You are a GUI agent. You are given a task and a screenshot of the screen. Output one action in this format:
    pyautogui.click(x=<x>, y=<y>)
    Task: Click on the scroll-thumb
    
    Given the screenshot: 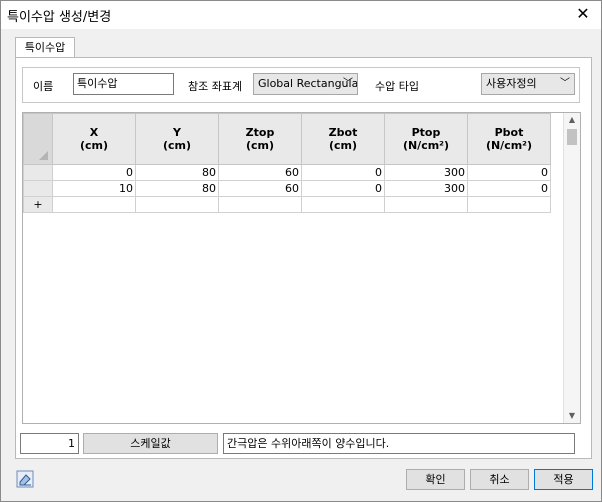 What is the action you would take?
    pyautogui.click(x=572, y=137)
    